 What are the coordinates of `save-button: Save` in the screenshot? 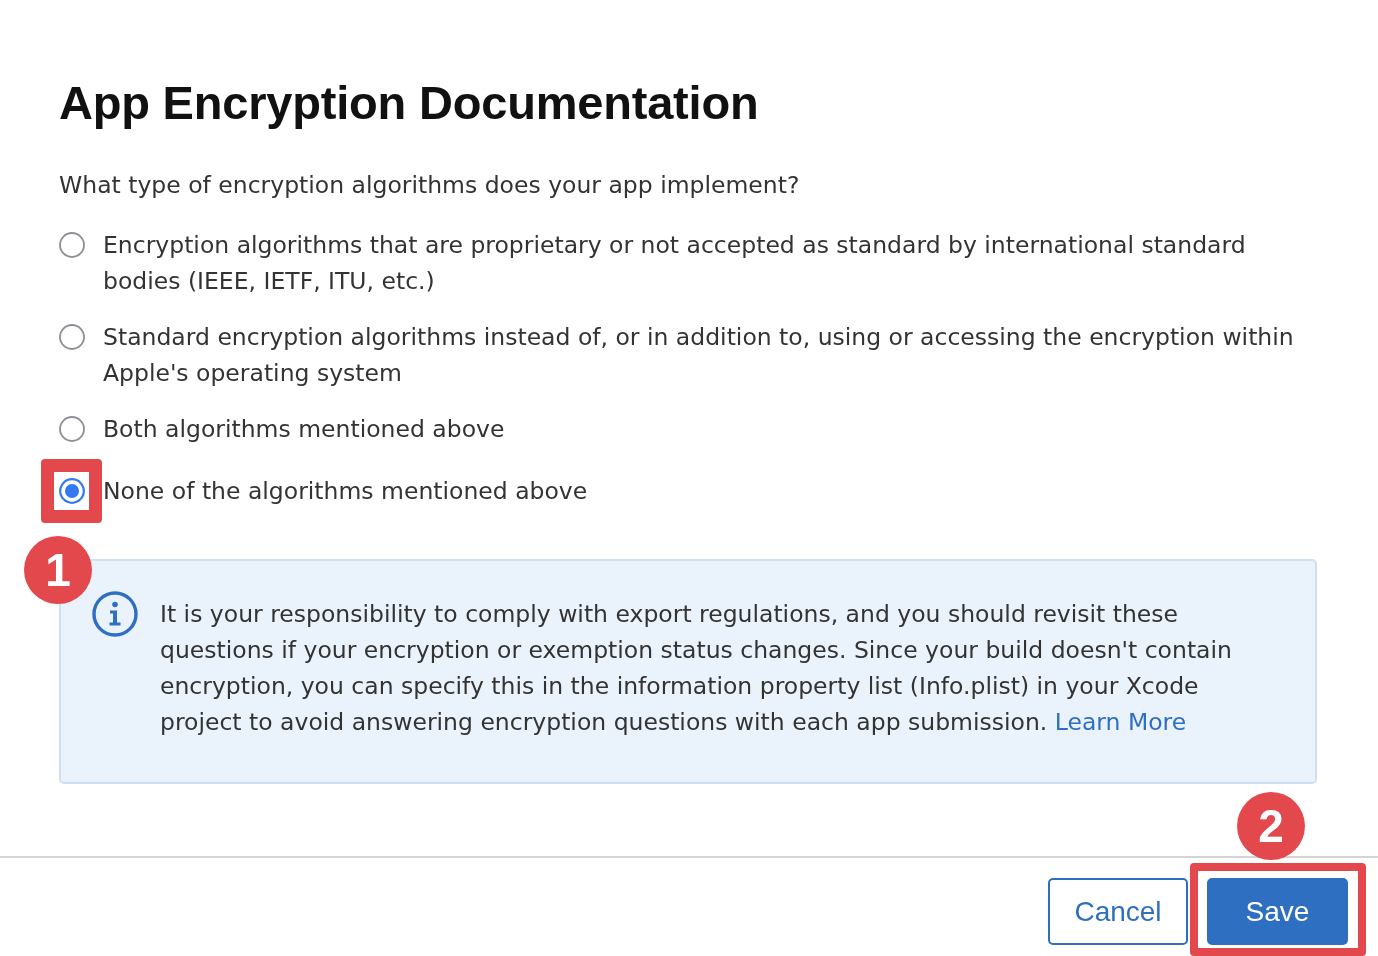 It's located at (1277, 911).